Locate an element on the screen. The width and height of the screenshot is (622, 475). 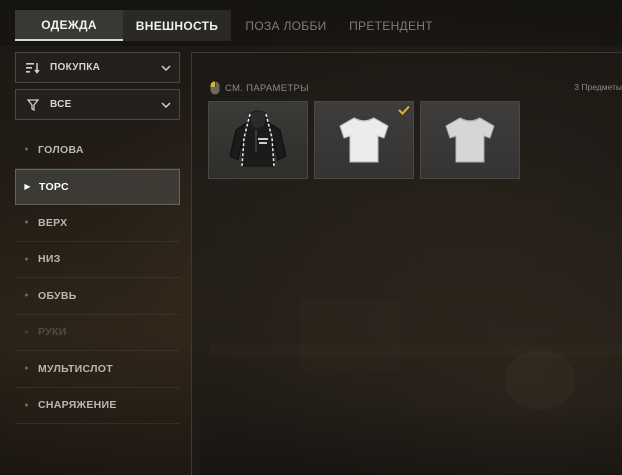
tab-clothing: ОДЕЖДА is located at coordinates (69, 25).